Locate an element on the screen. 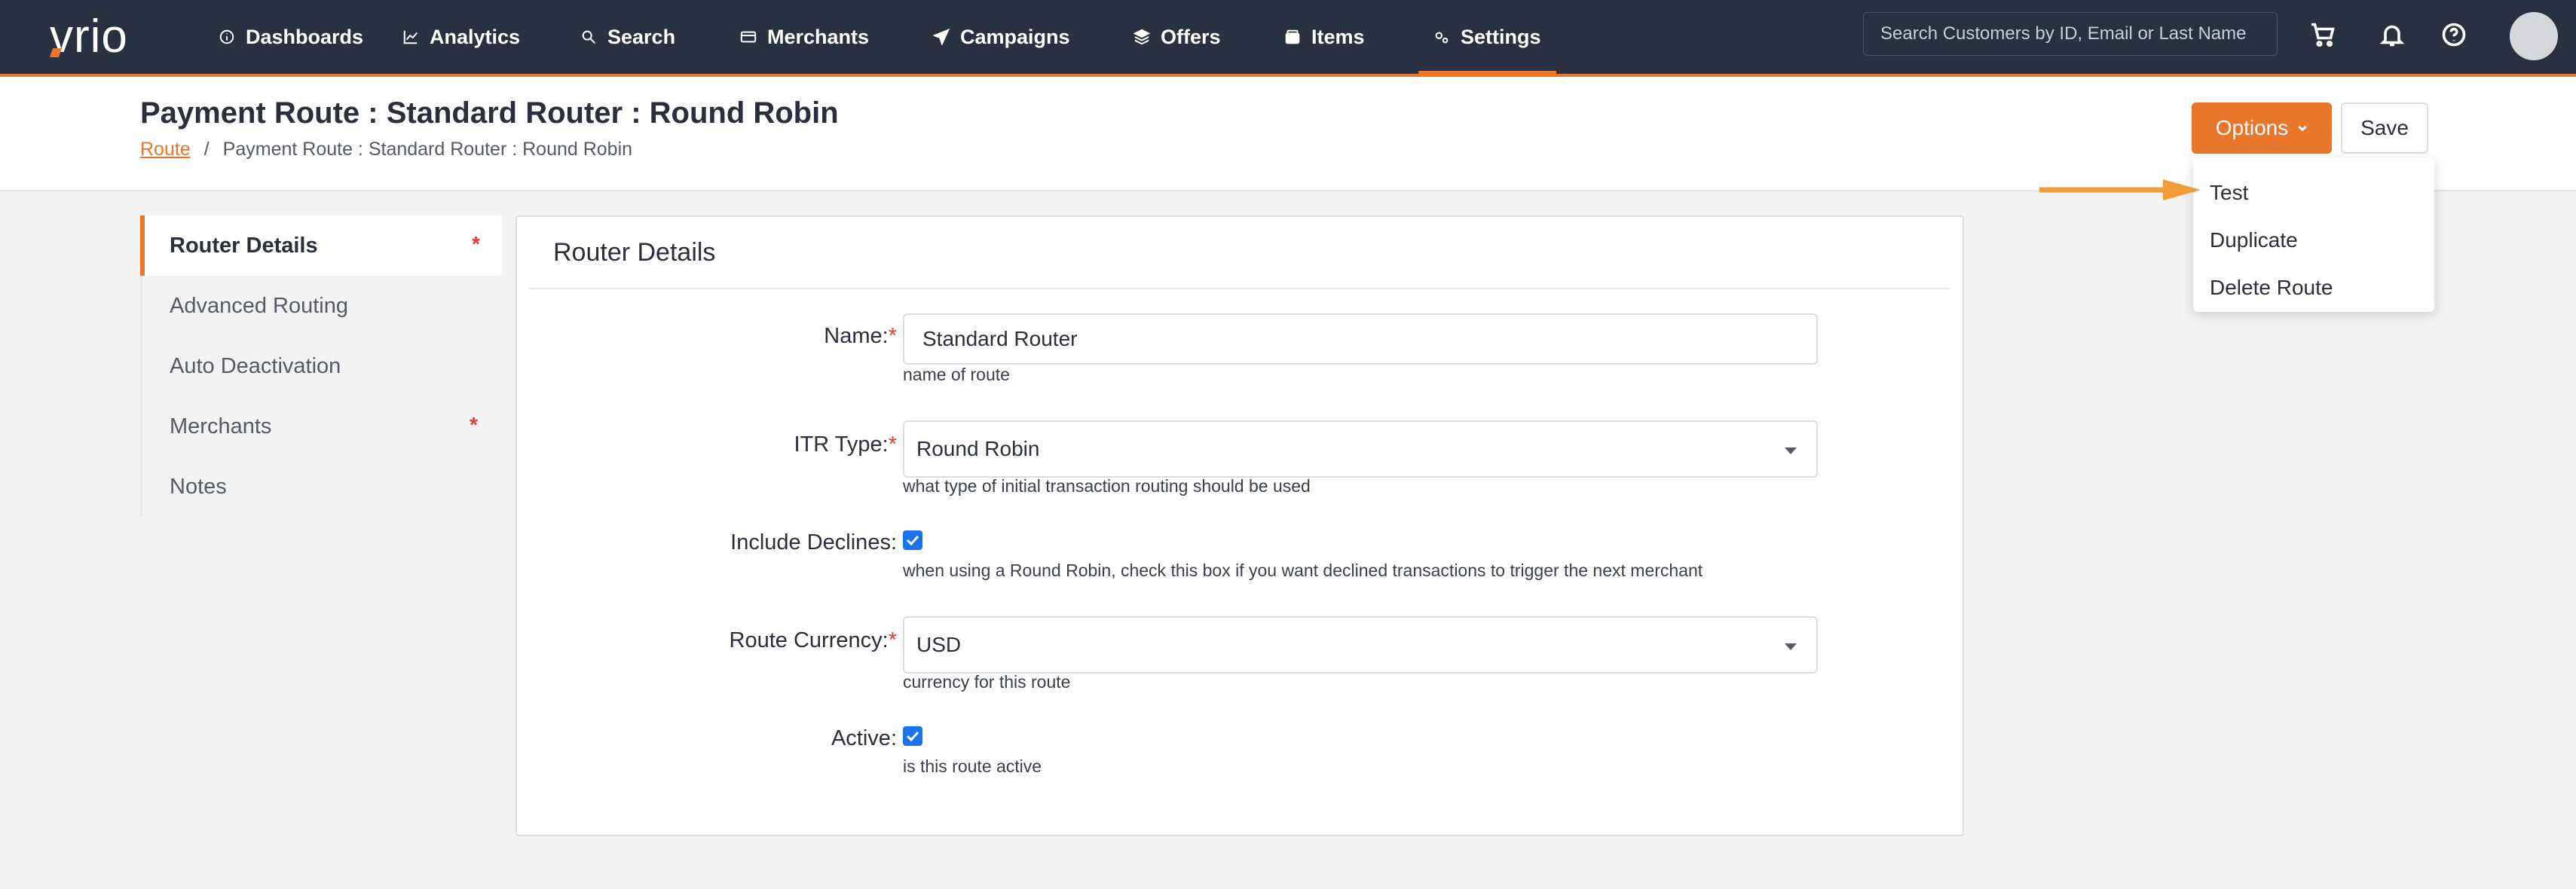 The height and width of the screenshot is (889, 2576). nav-item-campaigns: Campaigns is located at coordinates (1002, 37).